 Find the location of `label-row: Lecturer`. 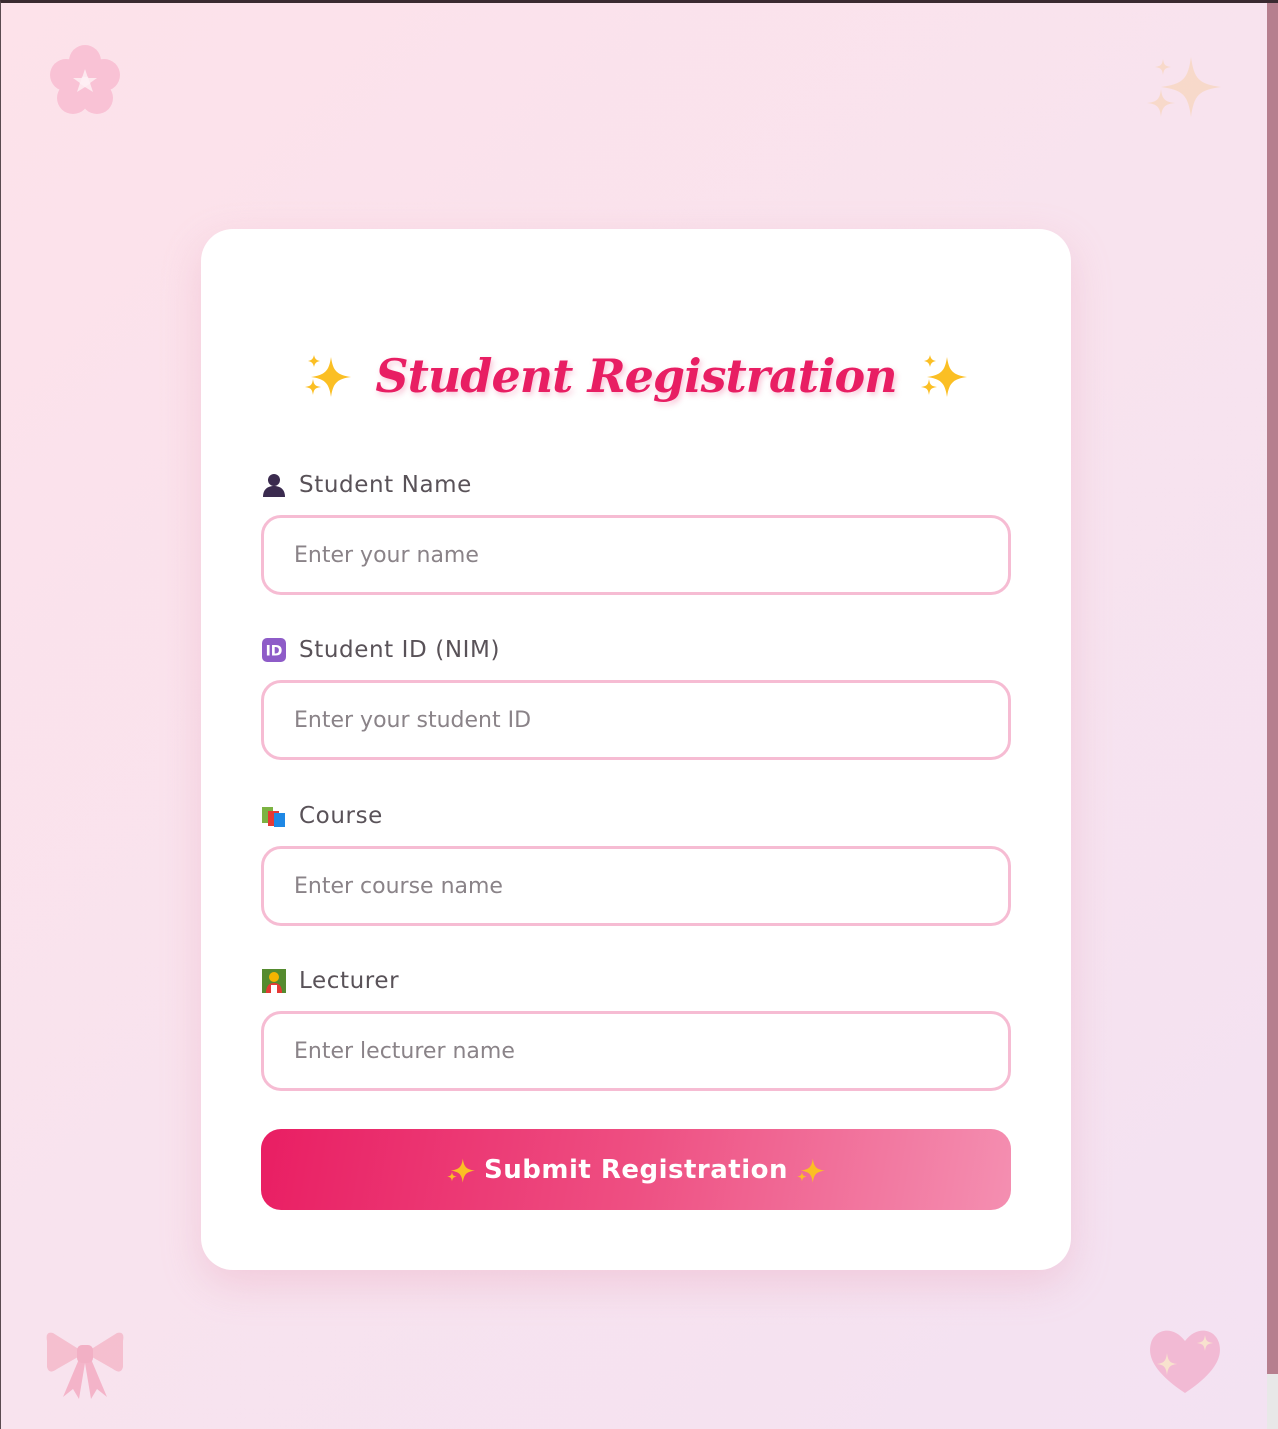

label-row: Lecturer is located at coordinates (636, 981).